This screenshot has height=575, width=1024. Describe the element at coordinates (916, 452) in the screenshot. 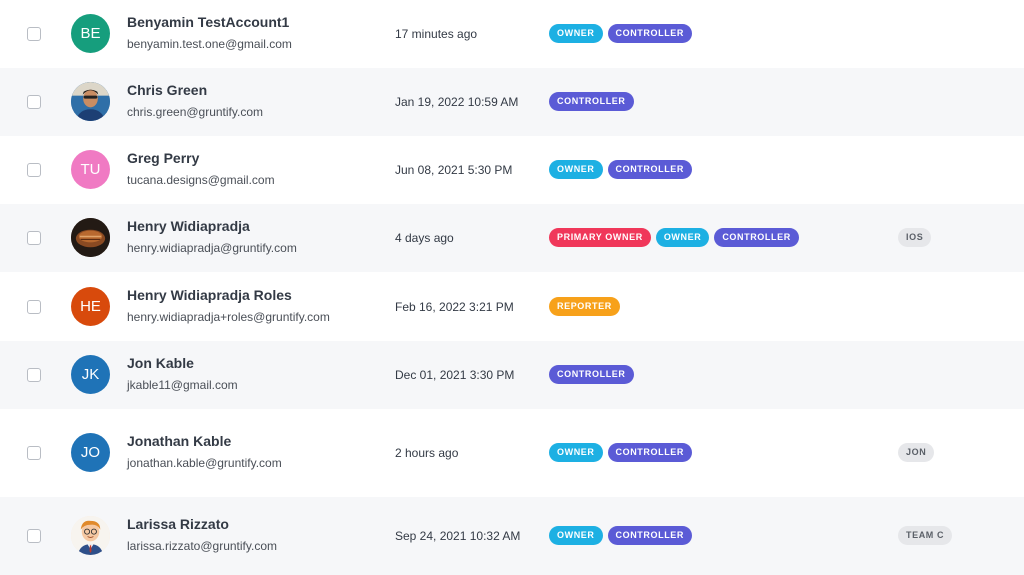

I see `team-tag: JON` at that location.